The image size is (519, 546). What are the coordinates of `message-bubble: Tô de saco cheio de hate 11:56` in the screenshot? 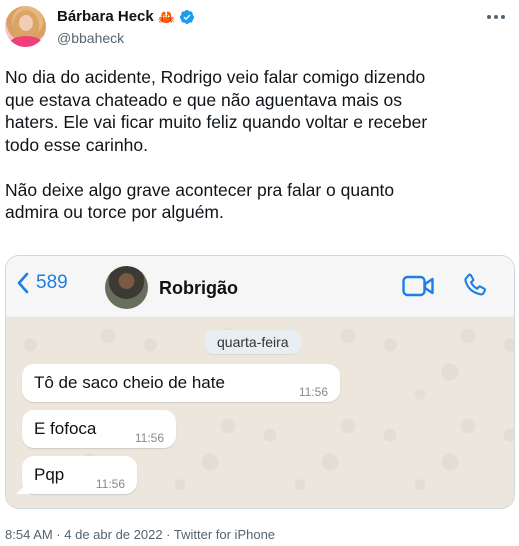 It's located at (181, 383).